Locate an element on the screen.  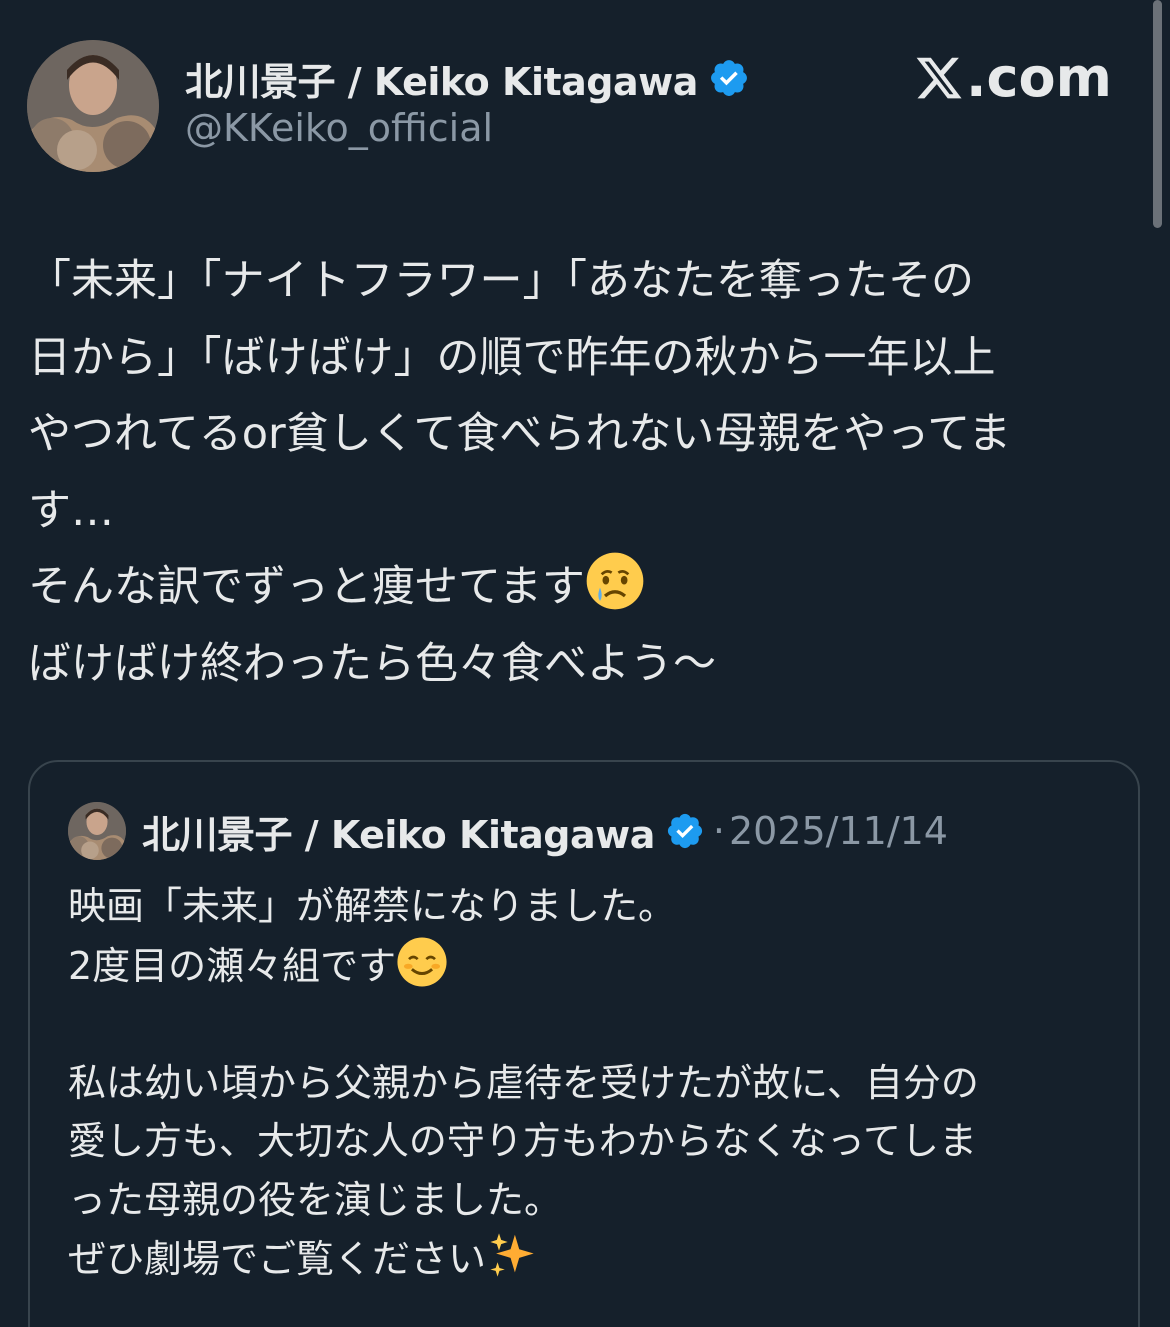
post-line: 日から」「ばけばけ」の順で昨年の秋から一年以上 is located at coordinates (512, 357).